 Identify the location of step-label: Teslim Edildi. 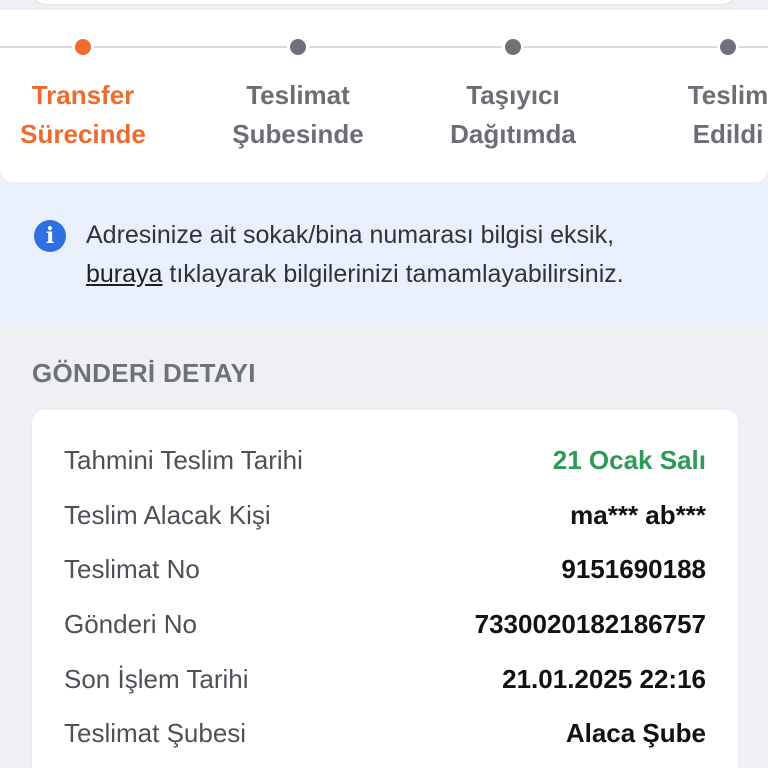
(727, 114).